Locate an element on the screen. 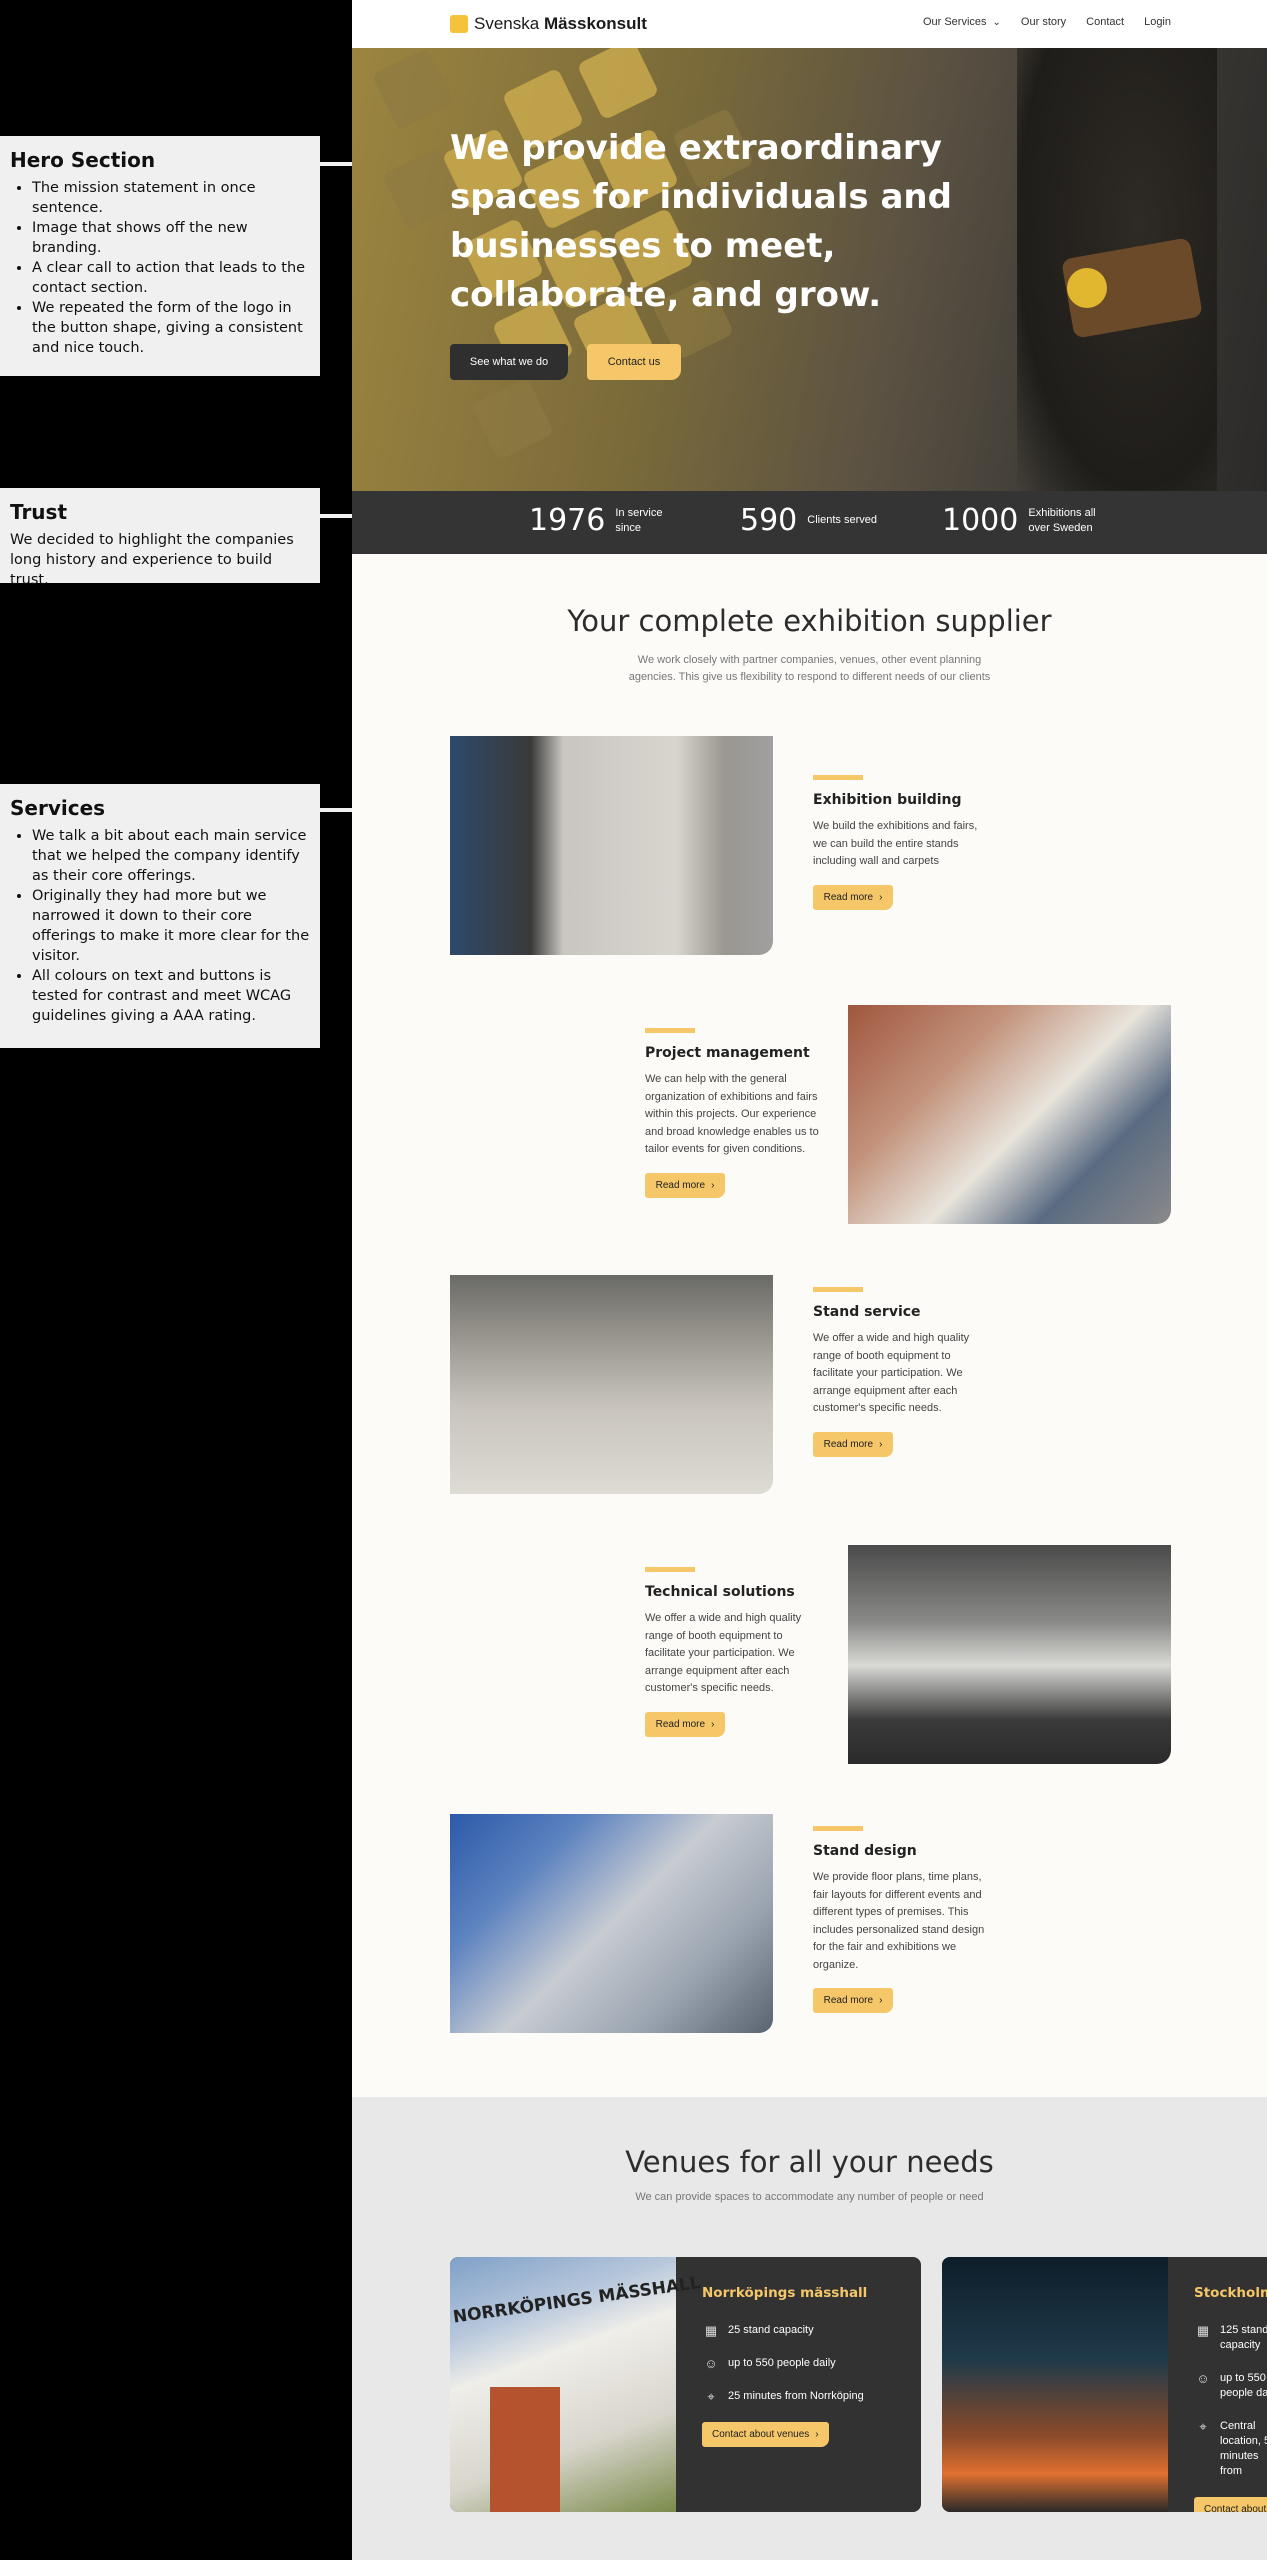 This screenshot has height=2560, width=1267. logo-text: Svenska Mässkonsult is located at coordinates (560, 23).